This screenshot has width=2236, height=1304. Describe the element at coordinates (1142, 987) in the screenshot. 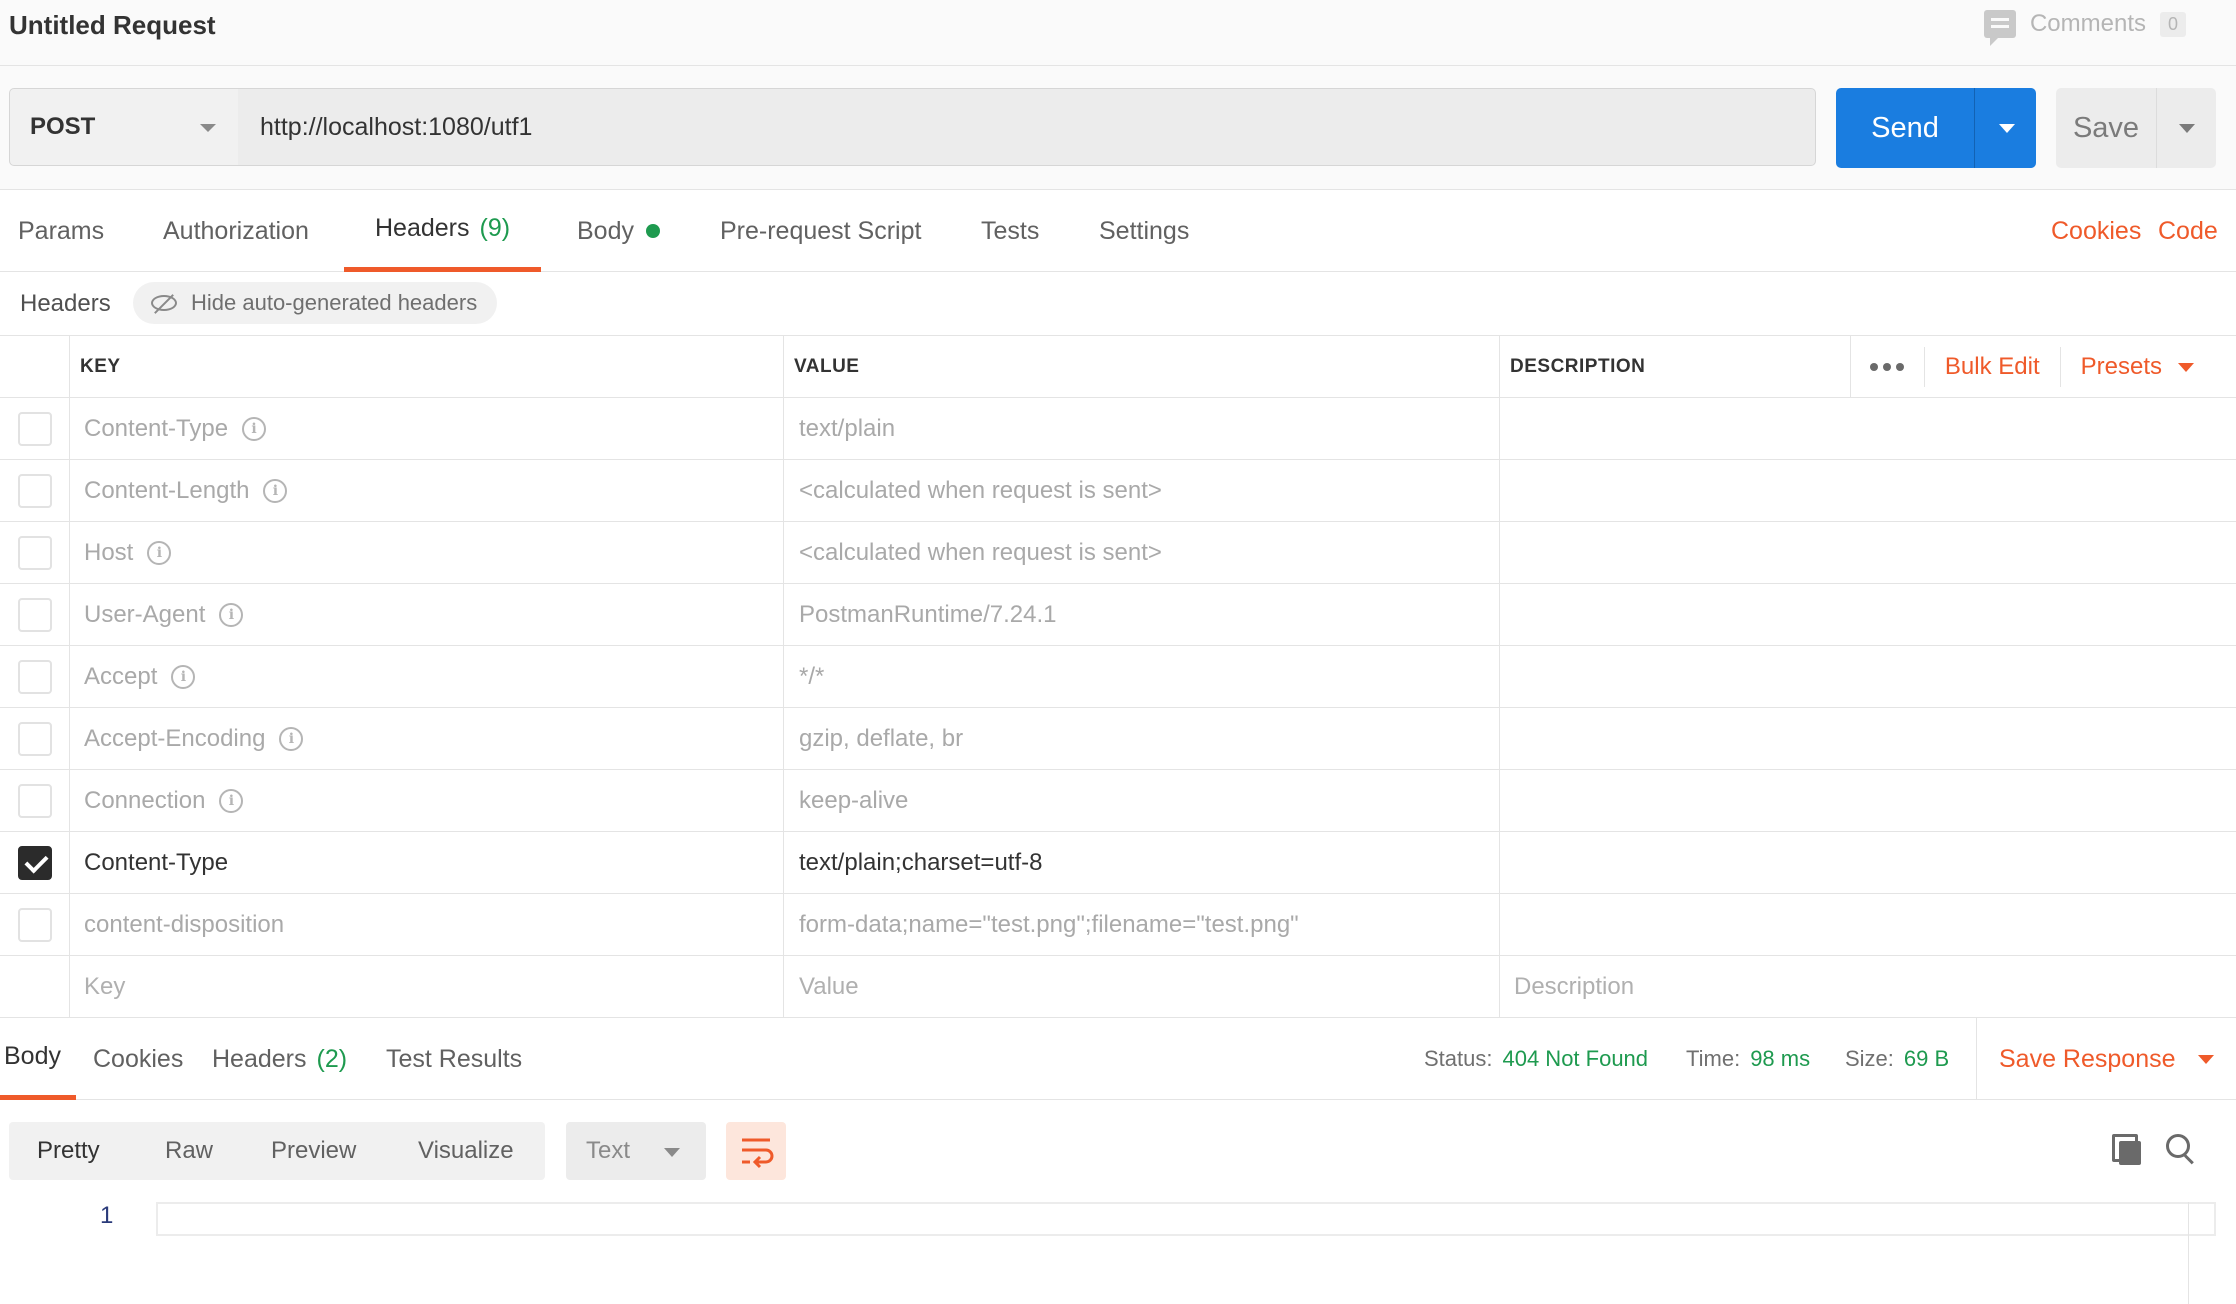

I see `new-value-input: Value` at that location.